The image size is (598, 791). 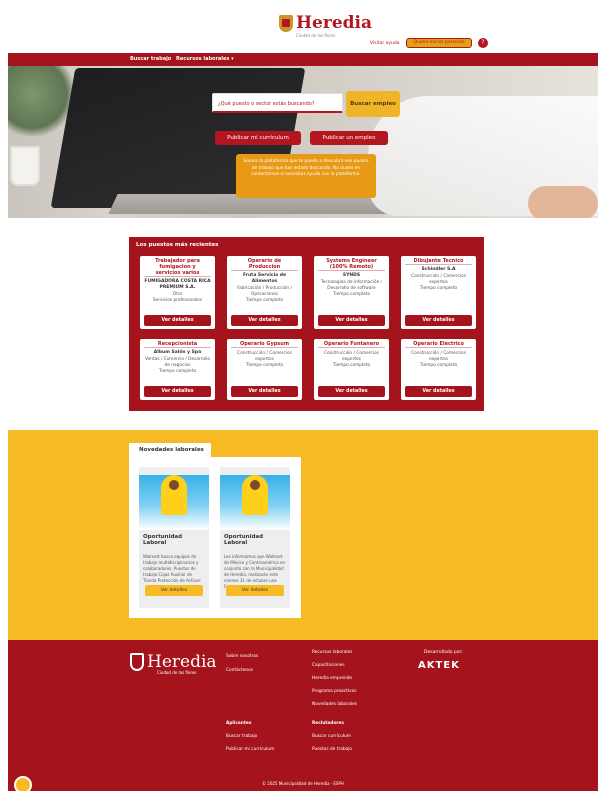 I want to click on footer-link-publicar-curriculum: Publicar mi currículum, so click(x=250, y=749).